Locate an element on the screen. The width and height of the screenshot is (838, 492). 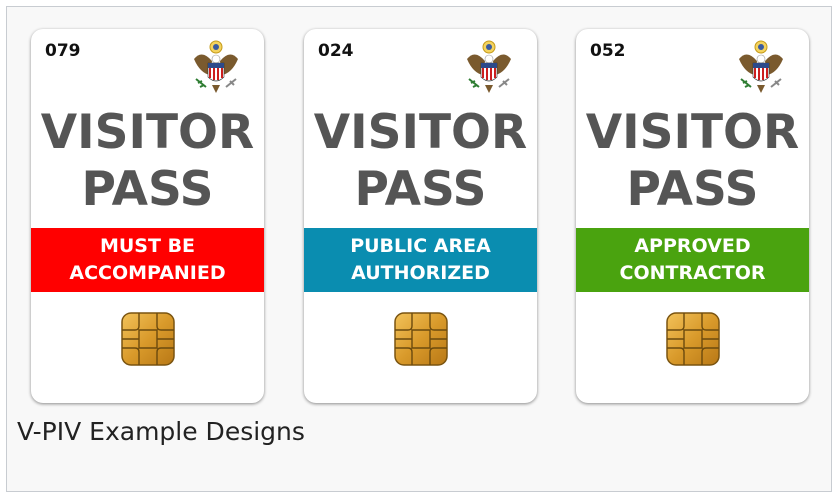
status-band: APPROVED CONTRACTOR is located at coordinates (692, 260).